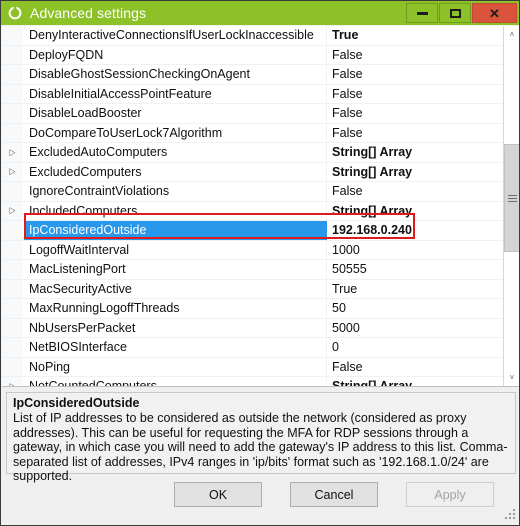 This screenshot has width=520, height=526. I want to click on property-name: IncludedComputers, so click(175, 210).